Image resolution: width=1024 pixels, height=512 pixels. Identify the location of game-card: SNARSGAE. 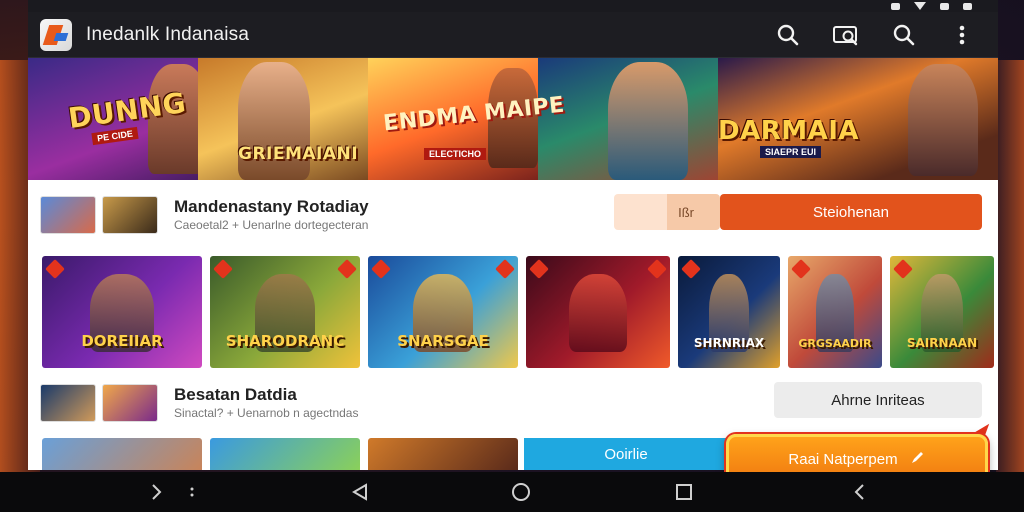
(443, 312).